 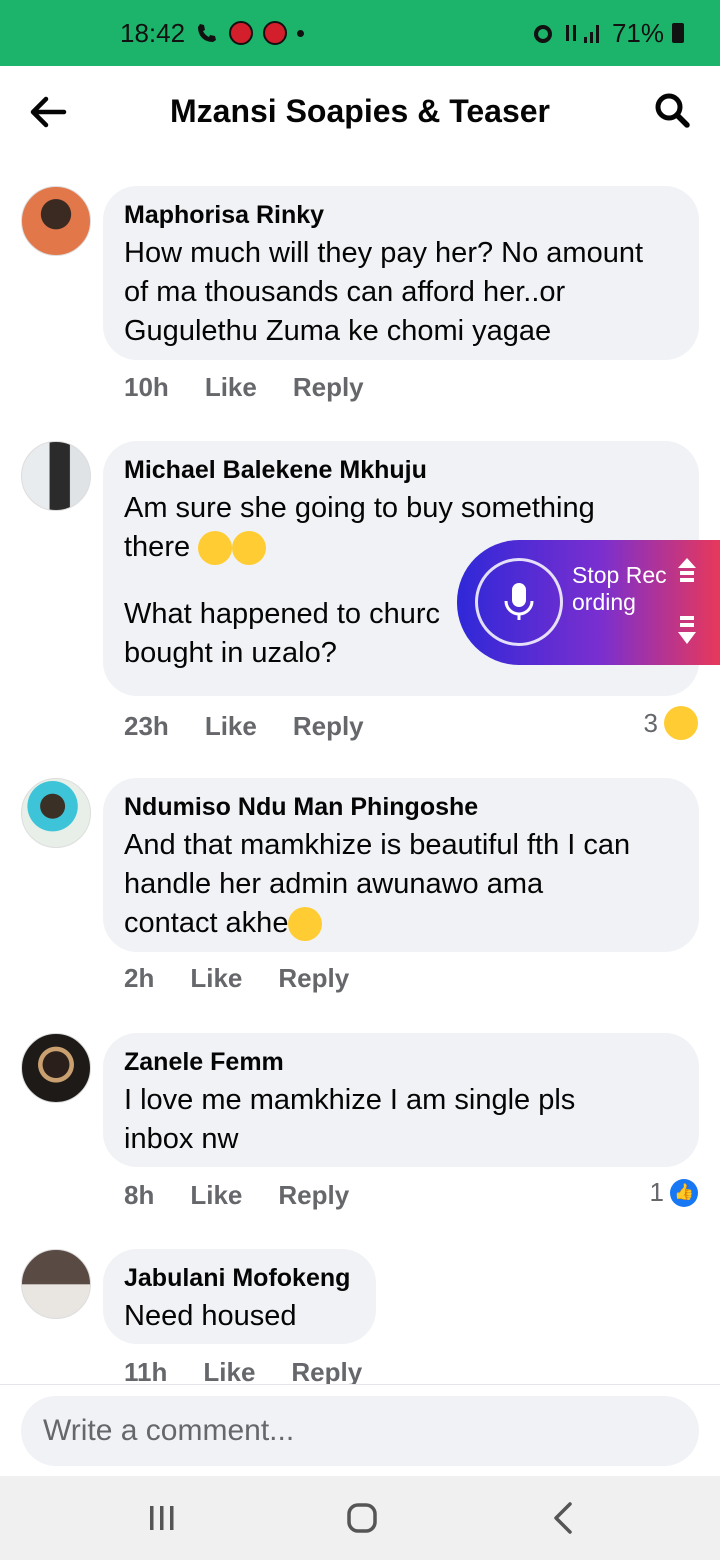 I want to click on comment-bubble: Jabulani Mofokeng Need housed, so click(x=239, y=1296).